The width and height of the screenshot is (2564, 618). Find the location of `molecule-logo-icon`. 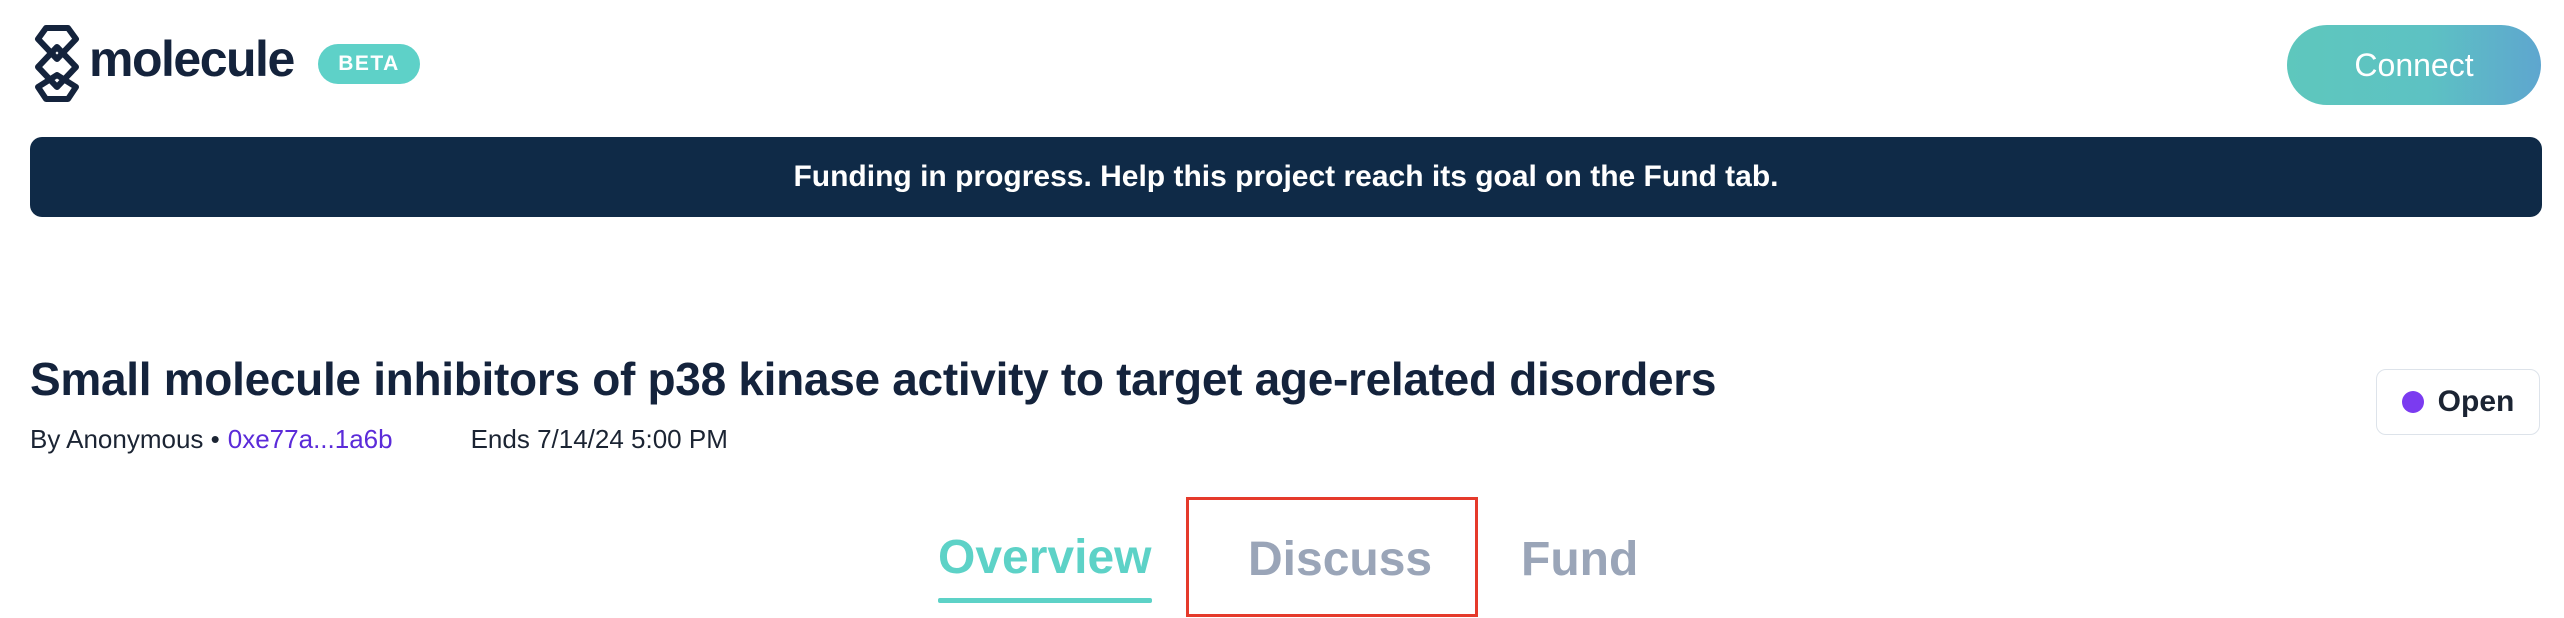

molecule-logo-icon is located at coordinates (57, 63).